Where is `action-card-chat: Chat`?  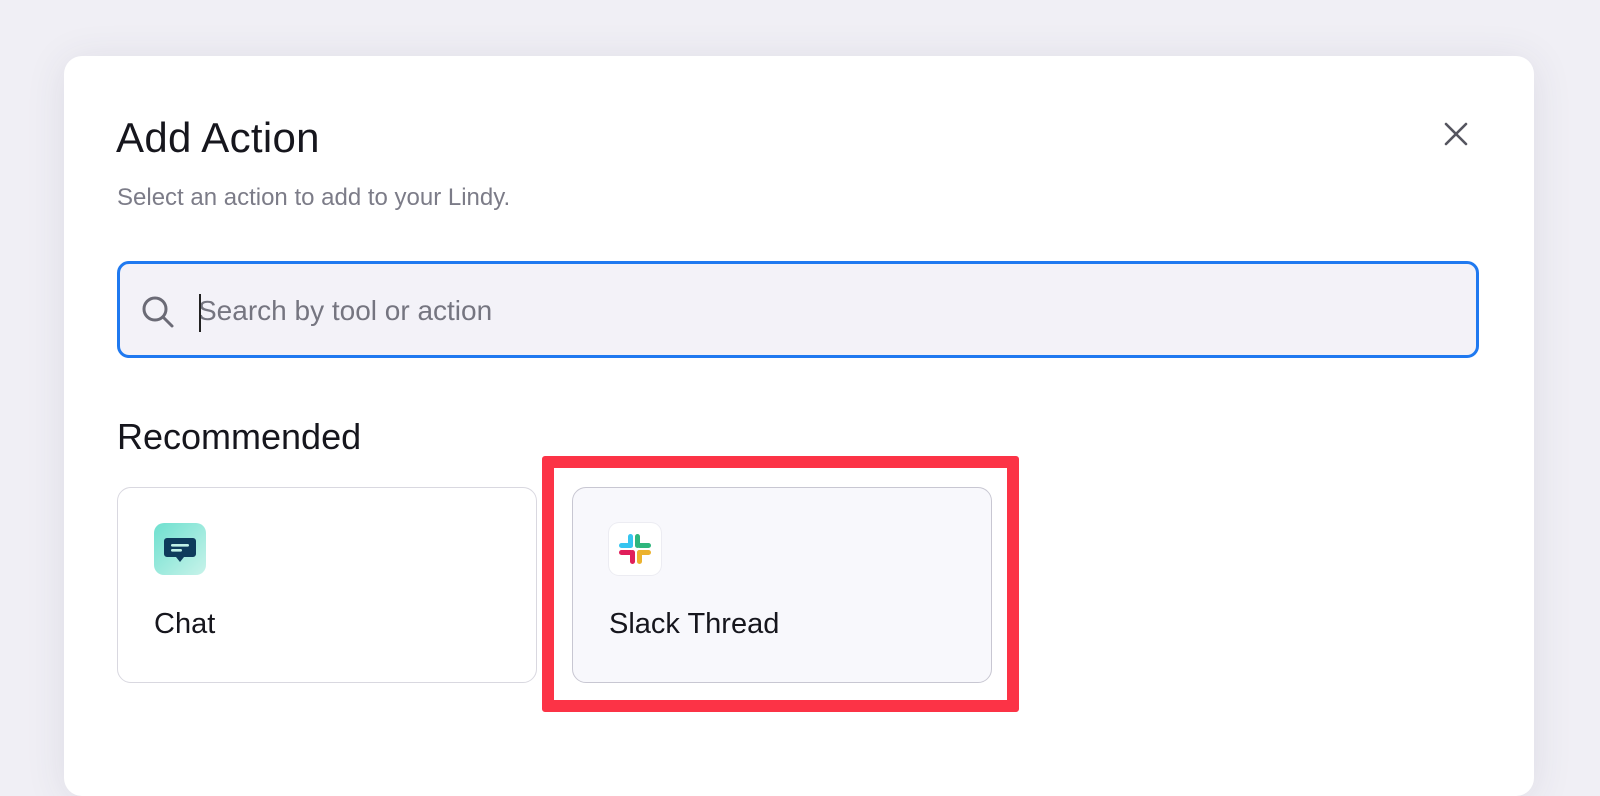
action-card-chat: Chat is located at coordinates (327, 585).